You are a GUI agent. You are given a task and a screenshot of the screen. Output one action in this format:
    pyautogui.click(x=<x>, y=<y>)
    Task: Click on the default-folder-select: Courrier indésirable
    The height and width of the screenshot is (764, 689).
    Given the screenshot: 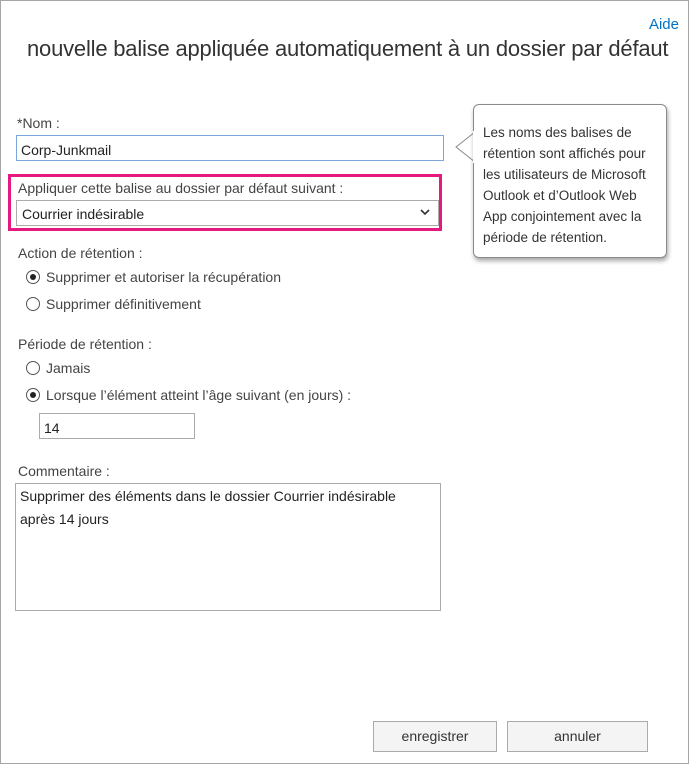 What is the action you would take?
    pyautogui.click(x=227, y=213)
    